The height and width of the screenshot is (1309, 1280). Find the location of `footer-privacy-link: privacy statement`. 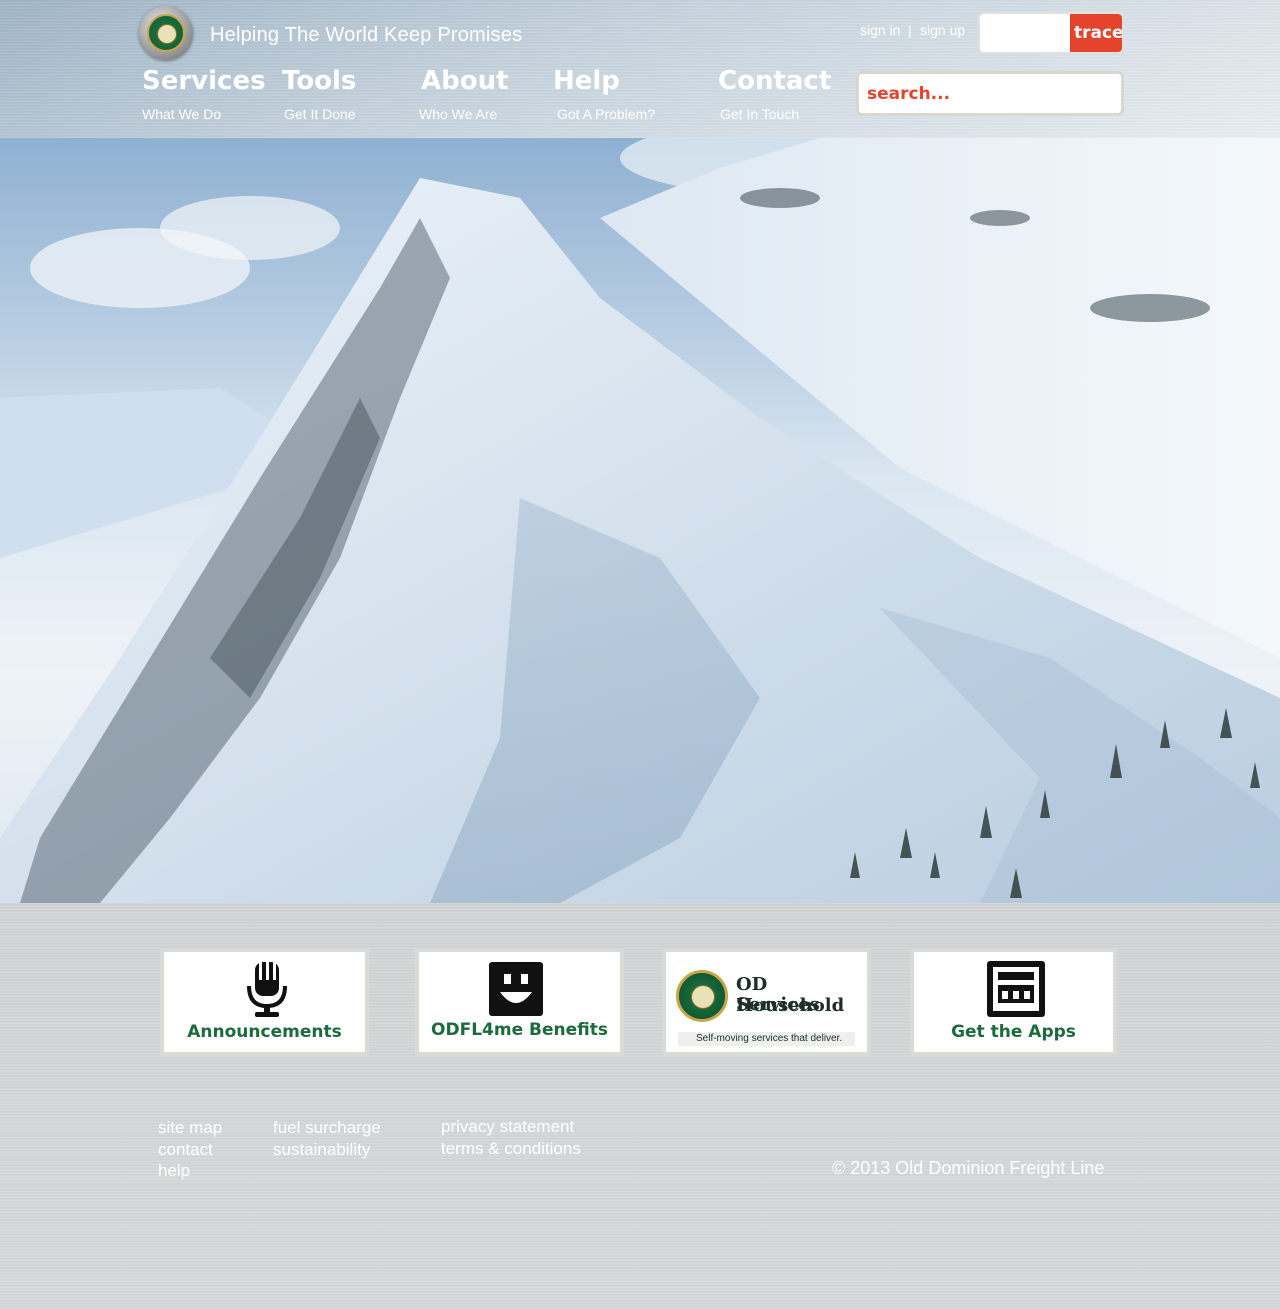

footer-privacy-link: privacy statement is located at coordinates (507, 1126).